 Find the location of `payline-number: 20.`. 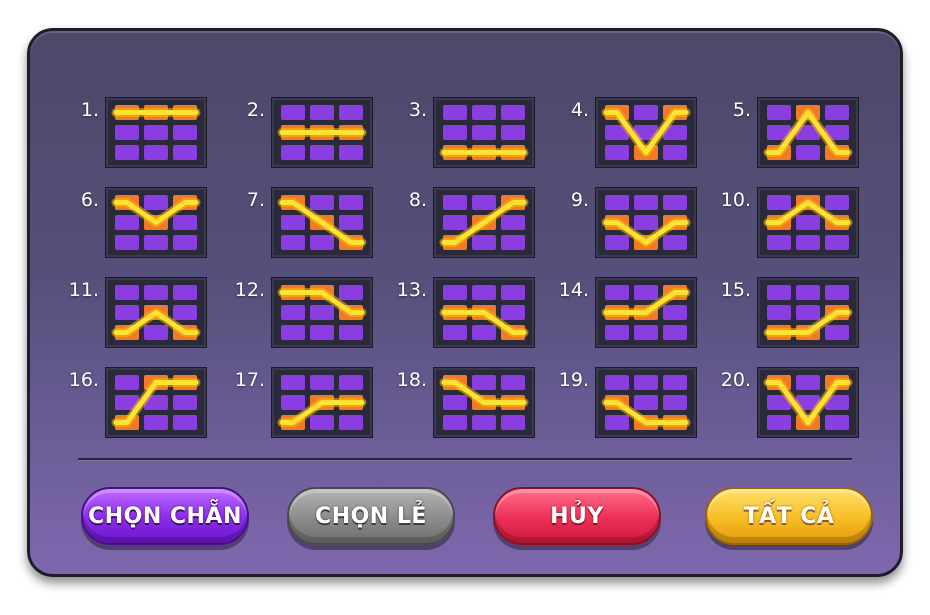

payline-number: 20. is located at coordinates (735, 380).